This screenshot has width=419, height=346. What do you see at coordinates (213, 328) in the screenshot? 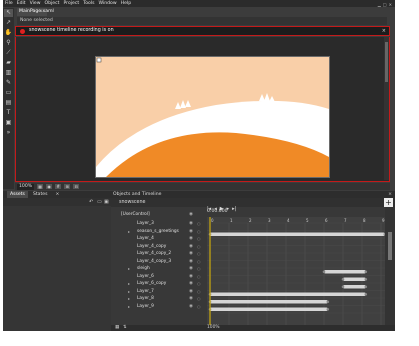
I see `timeline-zoom: 100%` at bounding box center [213, 328].